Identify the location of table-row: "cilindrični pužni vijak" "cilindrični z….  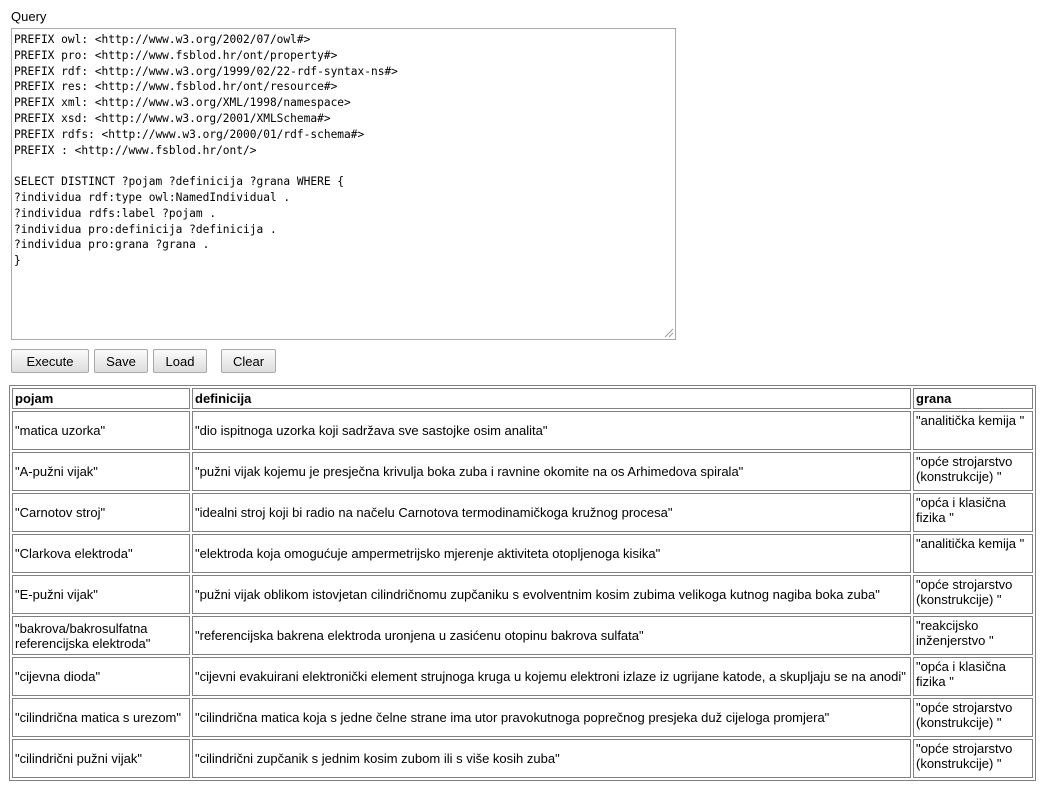
(522, 758).